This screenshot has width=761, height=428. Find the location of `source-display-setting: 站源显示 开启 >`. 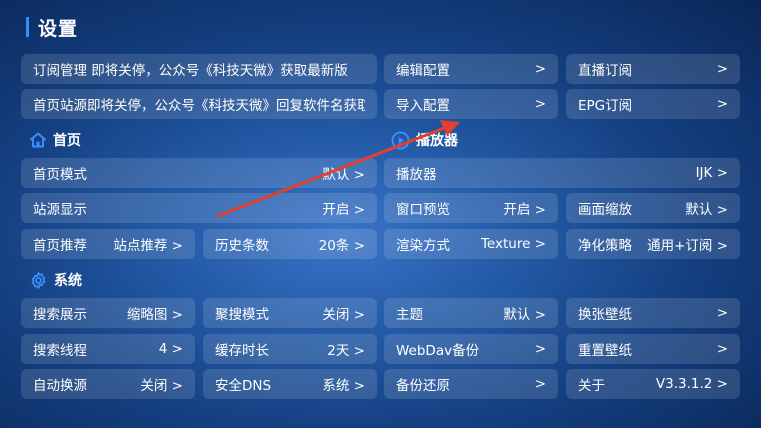

source-display-setting: 站源显示 开启 > is located at coordinates (199, 208).